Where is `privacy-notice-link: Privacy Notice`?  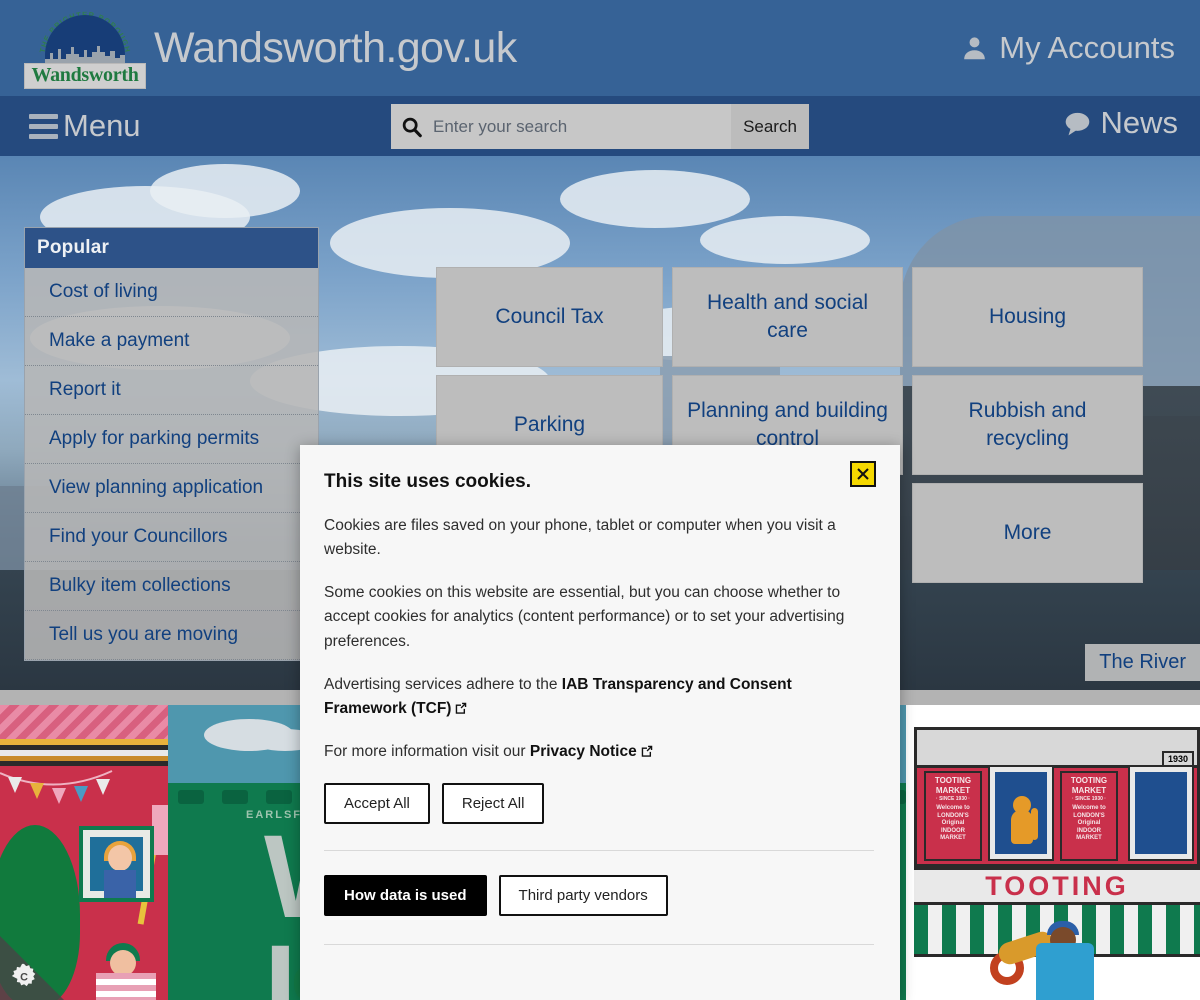
privacy-notice-link: Privacy Notice is located at coordinates (583, 751).